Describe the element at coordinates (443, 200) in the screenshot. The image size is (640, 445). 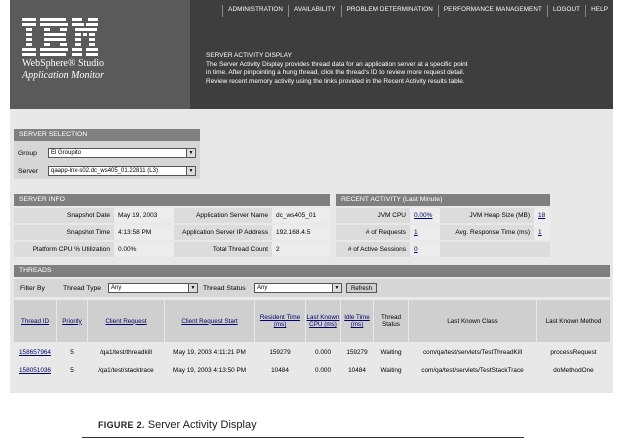
I see `recent-activity-header: RECENT ACTIVITY (Last Minute)` at that location.